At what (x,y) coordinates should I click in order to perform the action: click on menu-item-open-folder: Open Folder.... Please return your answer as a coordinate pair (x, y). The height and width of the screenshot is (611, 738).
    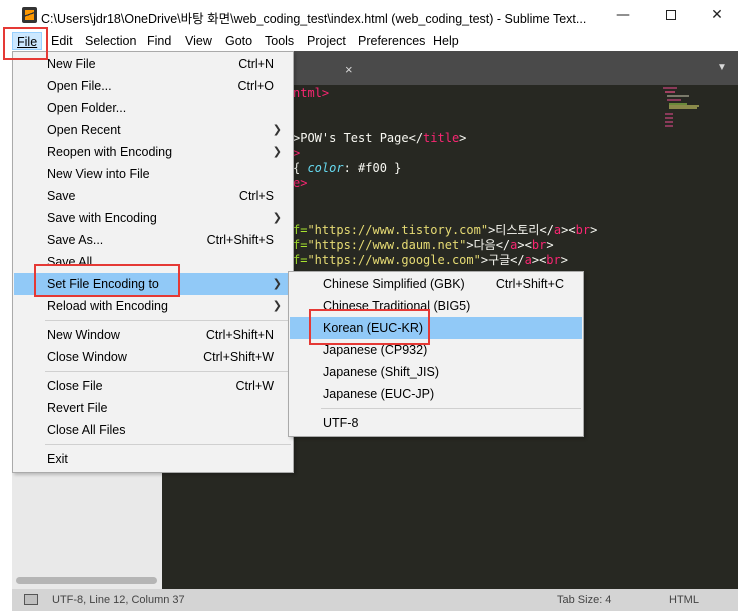
    Looking at the image, I should click on (153, 108).